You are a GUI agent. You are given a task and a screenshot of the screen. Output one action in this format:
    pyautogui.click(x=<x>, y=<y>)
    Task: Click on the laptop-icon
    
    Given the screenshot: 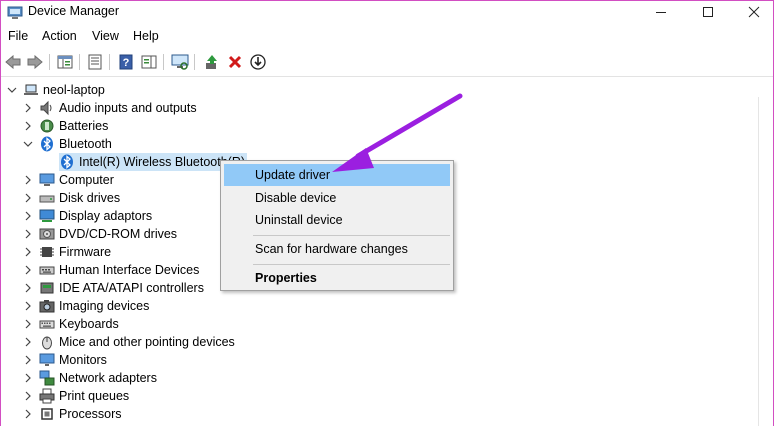 What is the action you would take?
    pyautogui.click(x=31, y=89)
    